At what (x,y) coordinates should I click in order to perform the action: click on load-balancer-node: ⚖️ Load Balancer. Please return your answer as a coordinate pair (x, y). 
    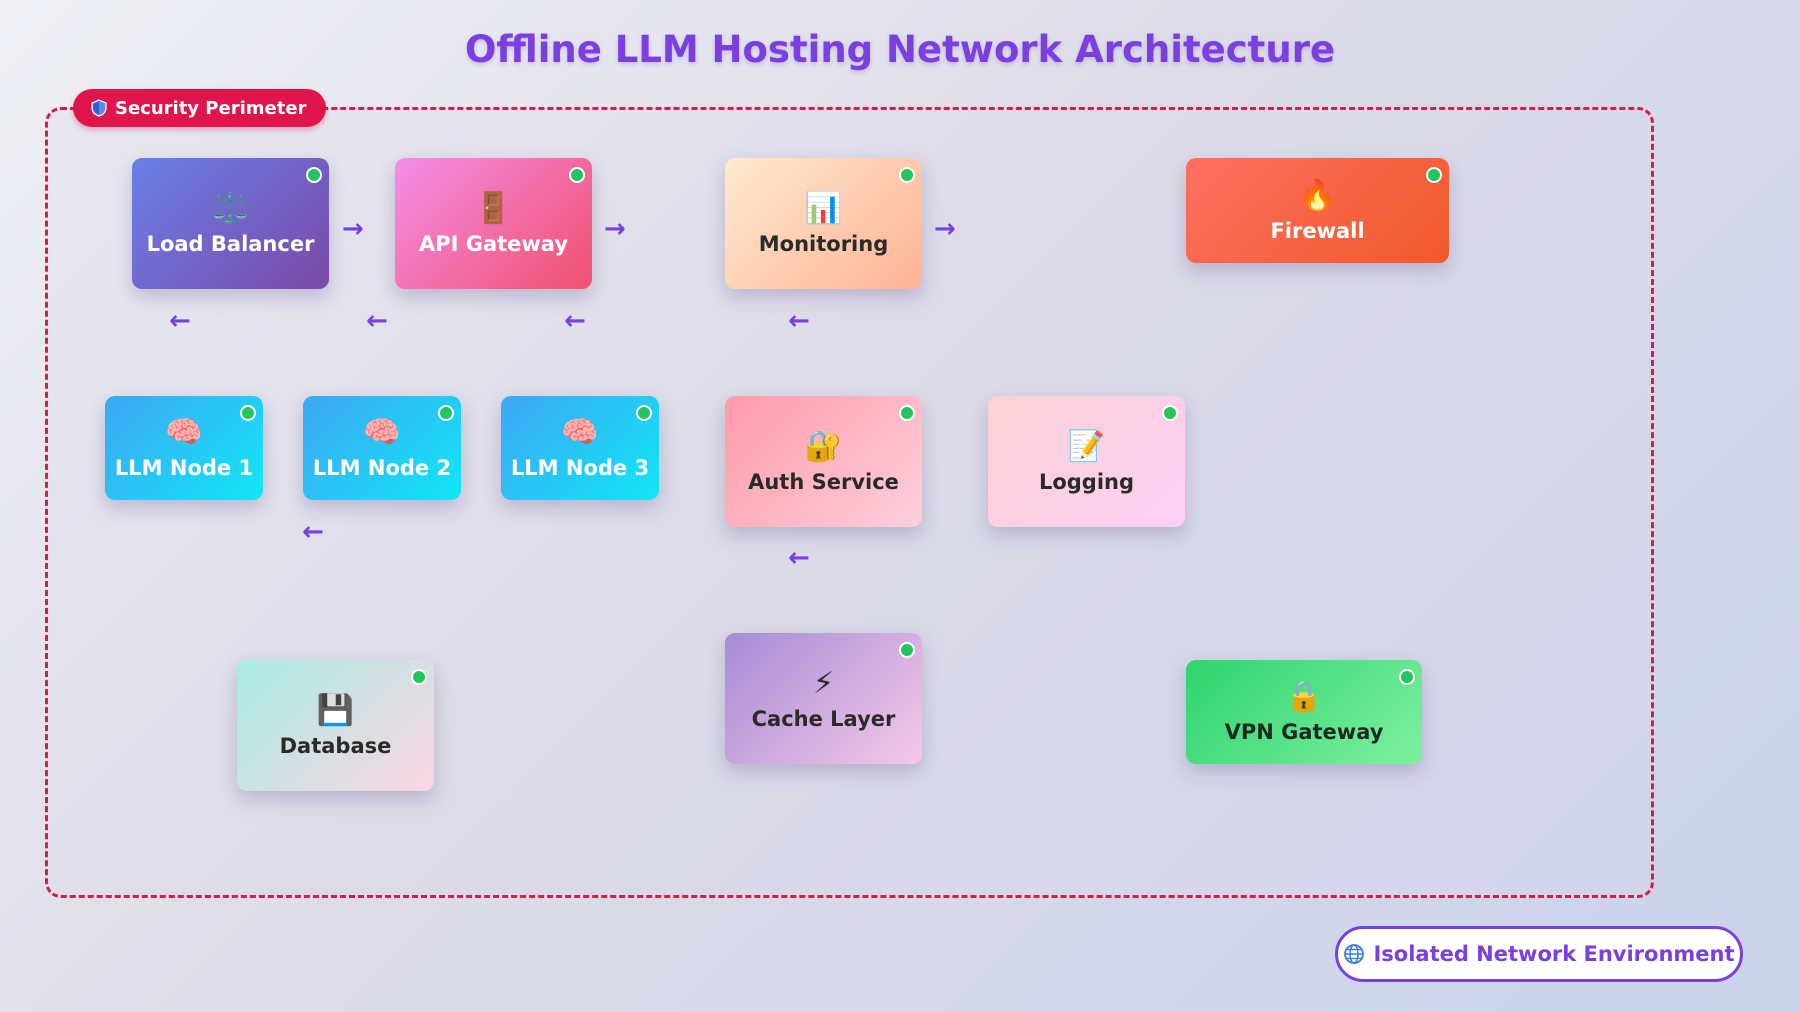
    Looking at the image, I should click on (230, 223).